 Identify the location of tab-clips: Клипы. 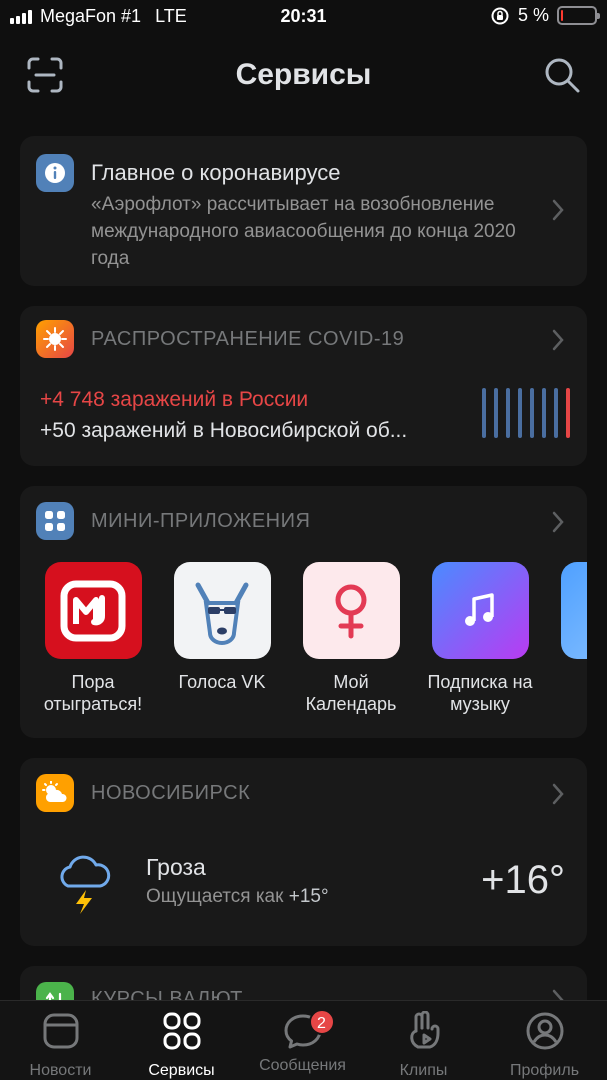
(423, 1045).